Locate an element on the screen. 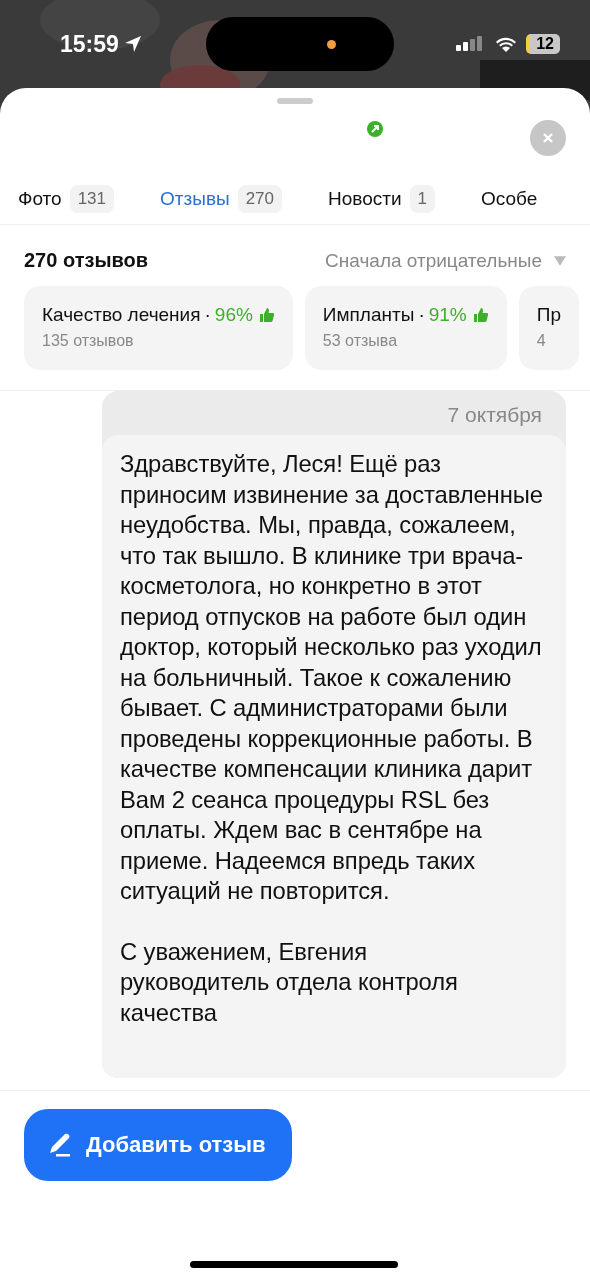 Image resolution: width=590 pixels, height=1280 pixels. aspect-review-count: 135 отзывов is located at coordinates (88, 341).